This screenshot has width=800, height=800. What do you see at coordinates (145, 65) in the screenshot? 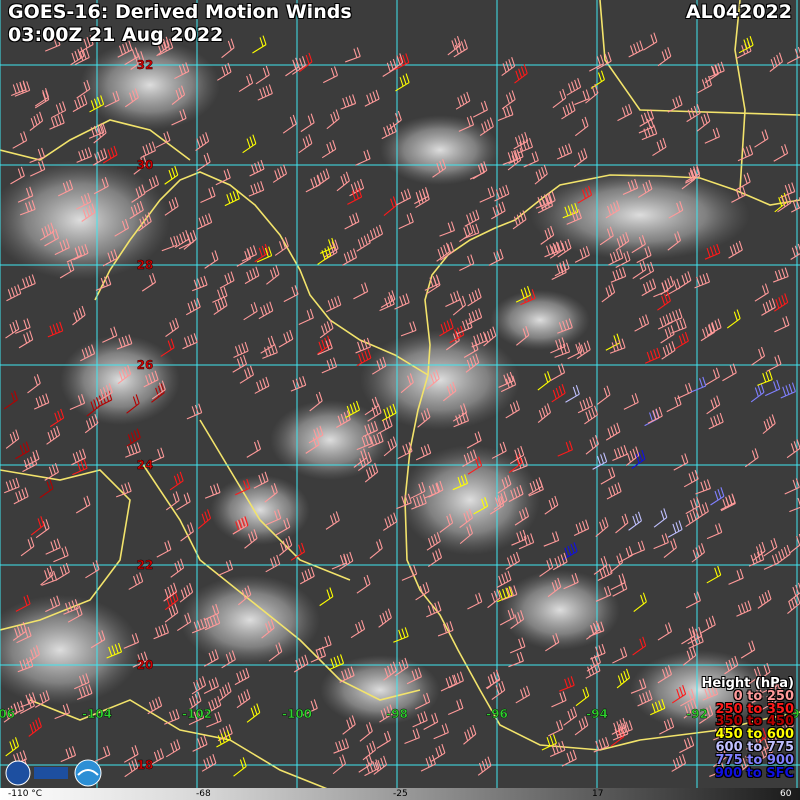
I see `latitude-label: 32` at bounding box center [145, 65].